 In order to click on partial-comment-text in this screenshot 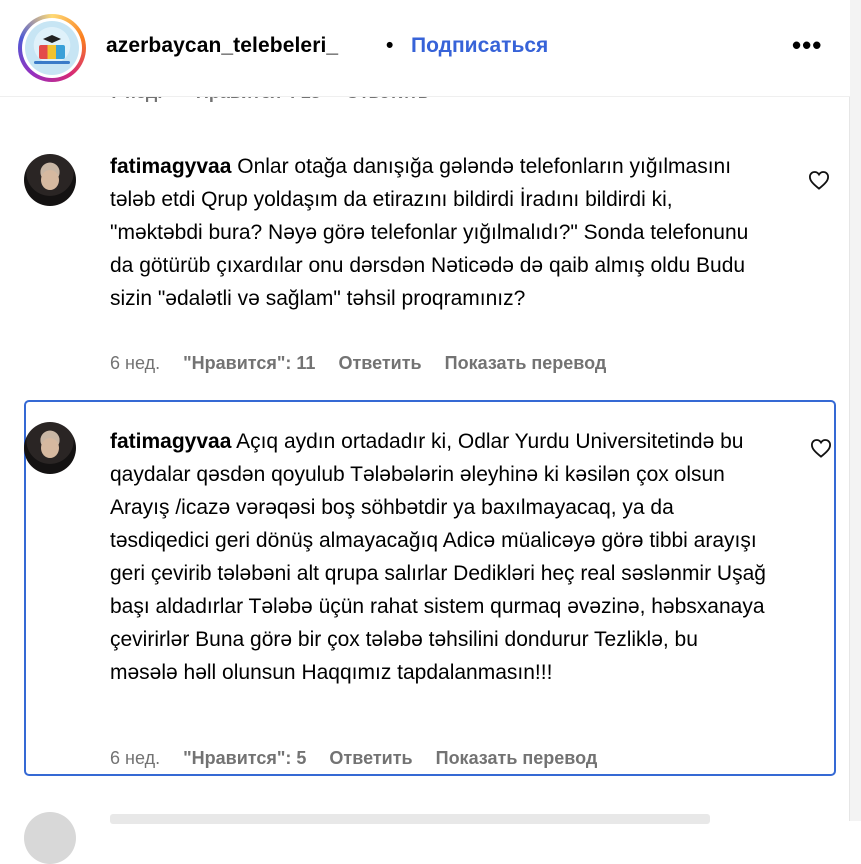, I will do `click(410, 819)`.